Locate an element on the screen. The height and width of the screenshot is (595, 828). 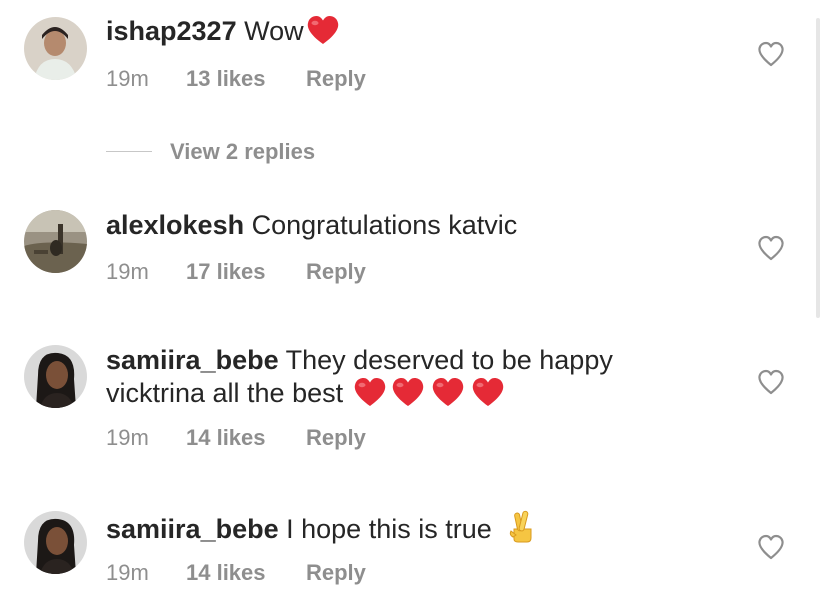
comment-body: I hope this is true is located at coordinates (389, 529).